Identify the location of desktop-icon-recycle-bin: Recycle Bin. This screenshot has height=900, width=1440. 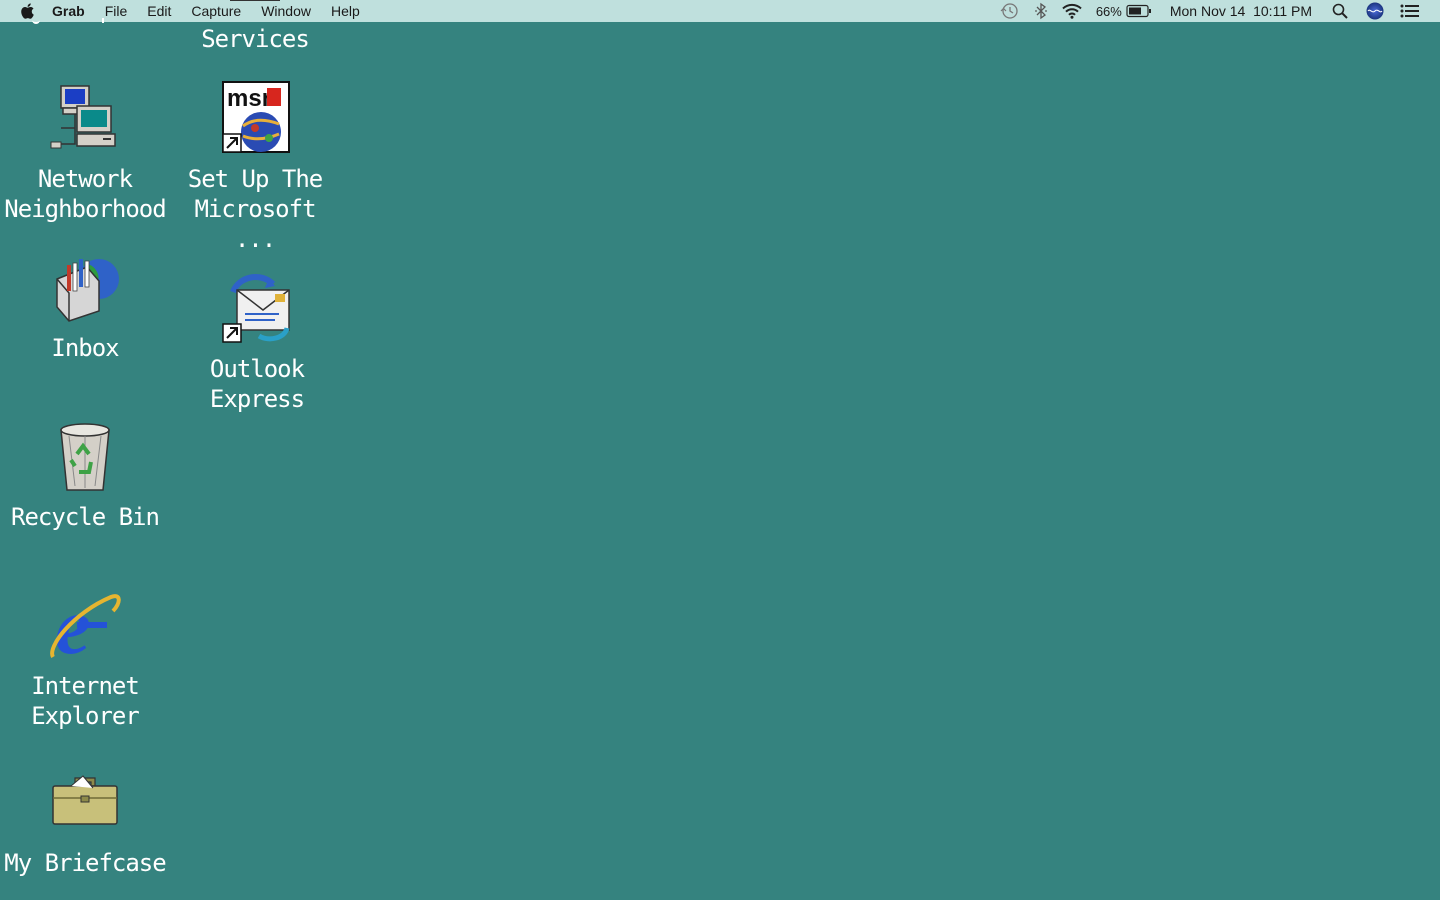
(85, 475).